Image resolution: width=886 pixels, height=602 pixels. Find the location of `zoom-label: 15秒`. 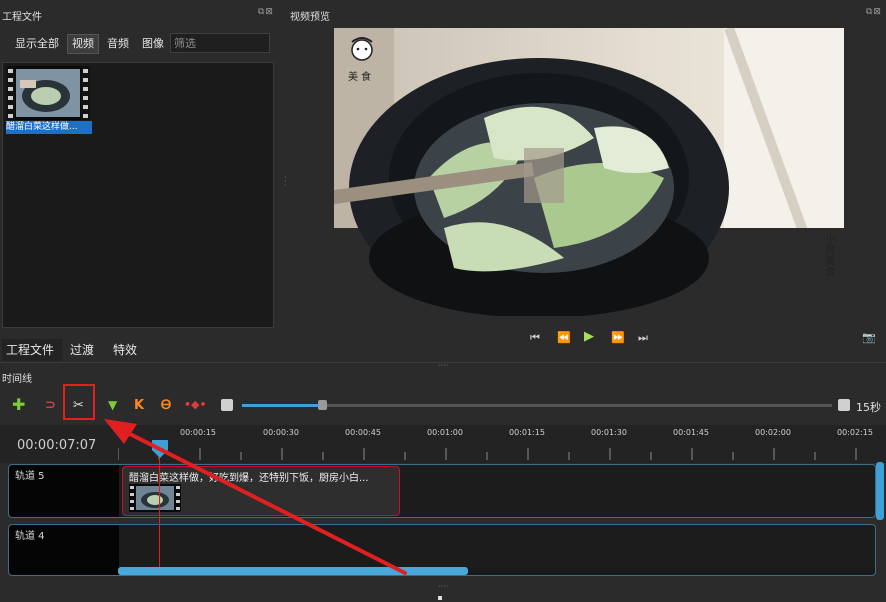

zoom-label: 15秒 is located at coordinates (868, 407).